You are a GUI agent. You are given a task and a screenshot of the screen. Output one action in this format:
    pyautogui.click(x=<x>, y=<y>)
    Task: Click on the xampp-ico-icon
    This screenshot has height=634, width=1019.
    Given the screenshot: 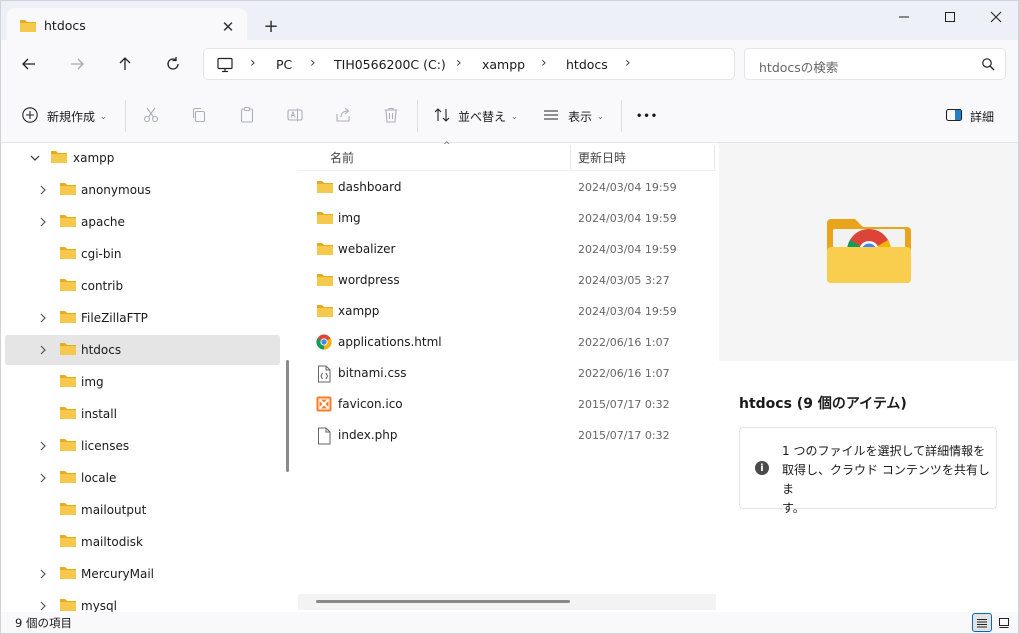 What is the action you would take?
    pyautogui.click(x=324, y=405)
    